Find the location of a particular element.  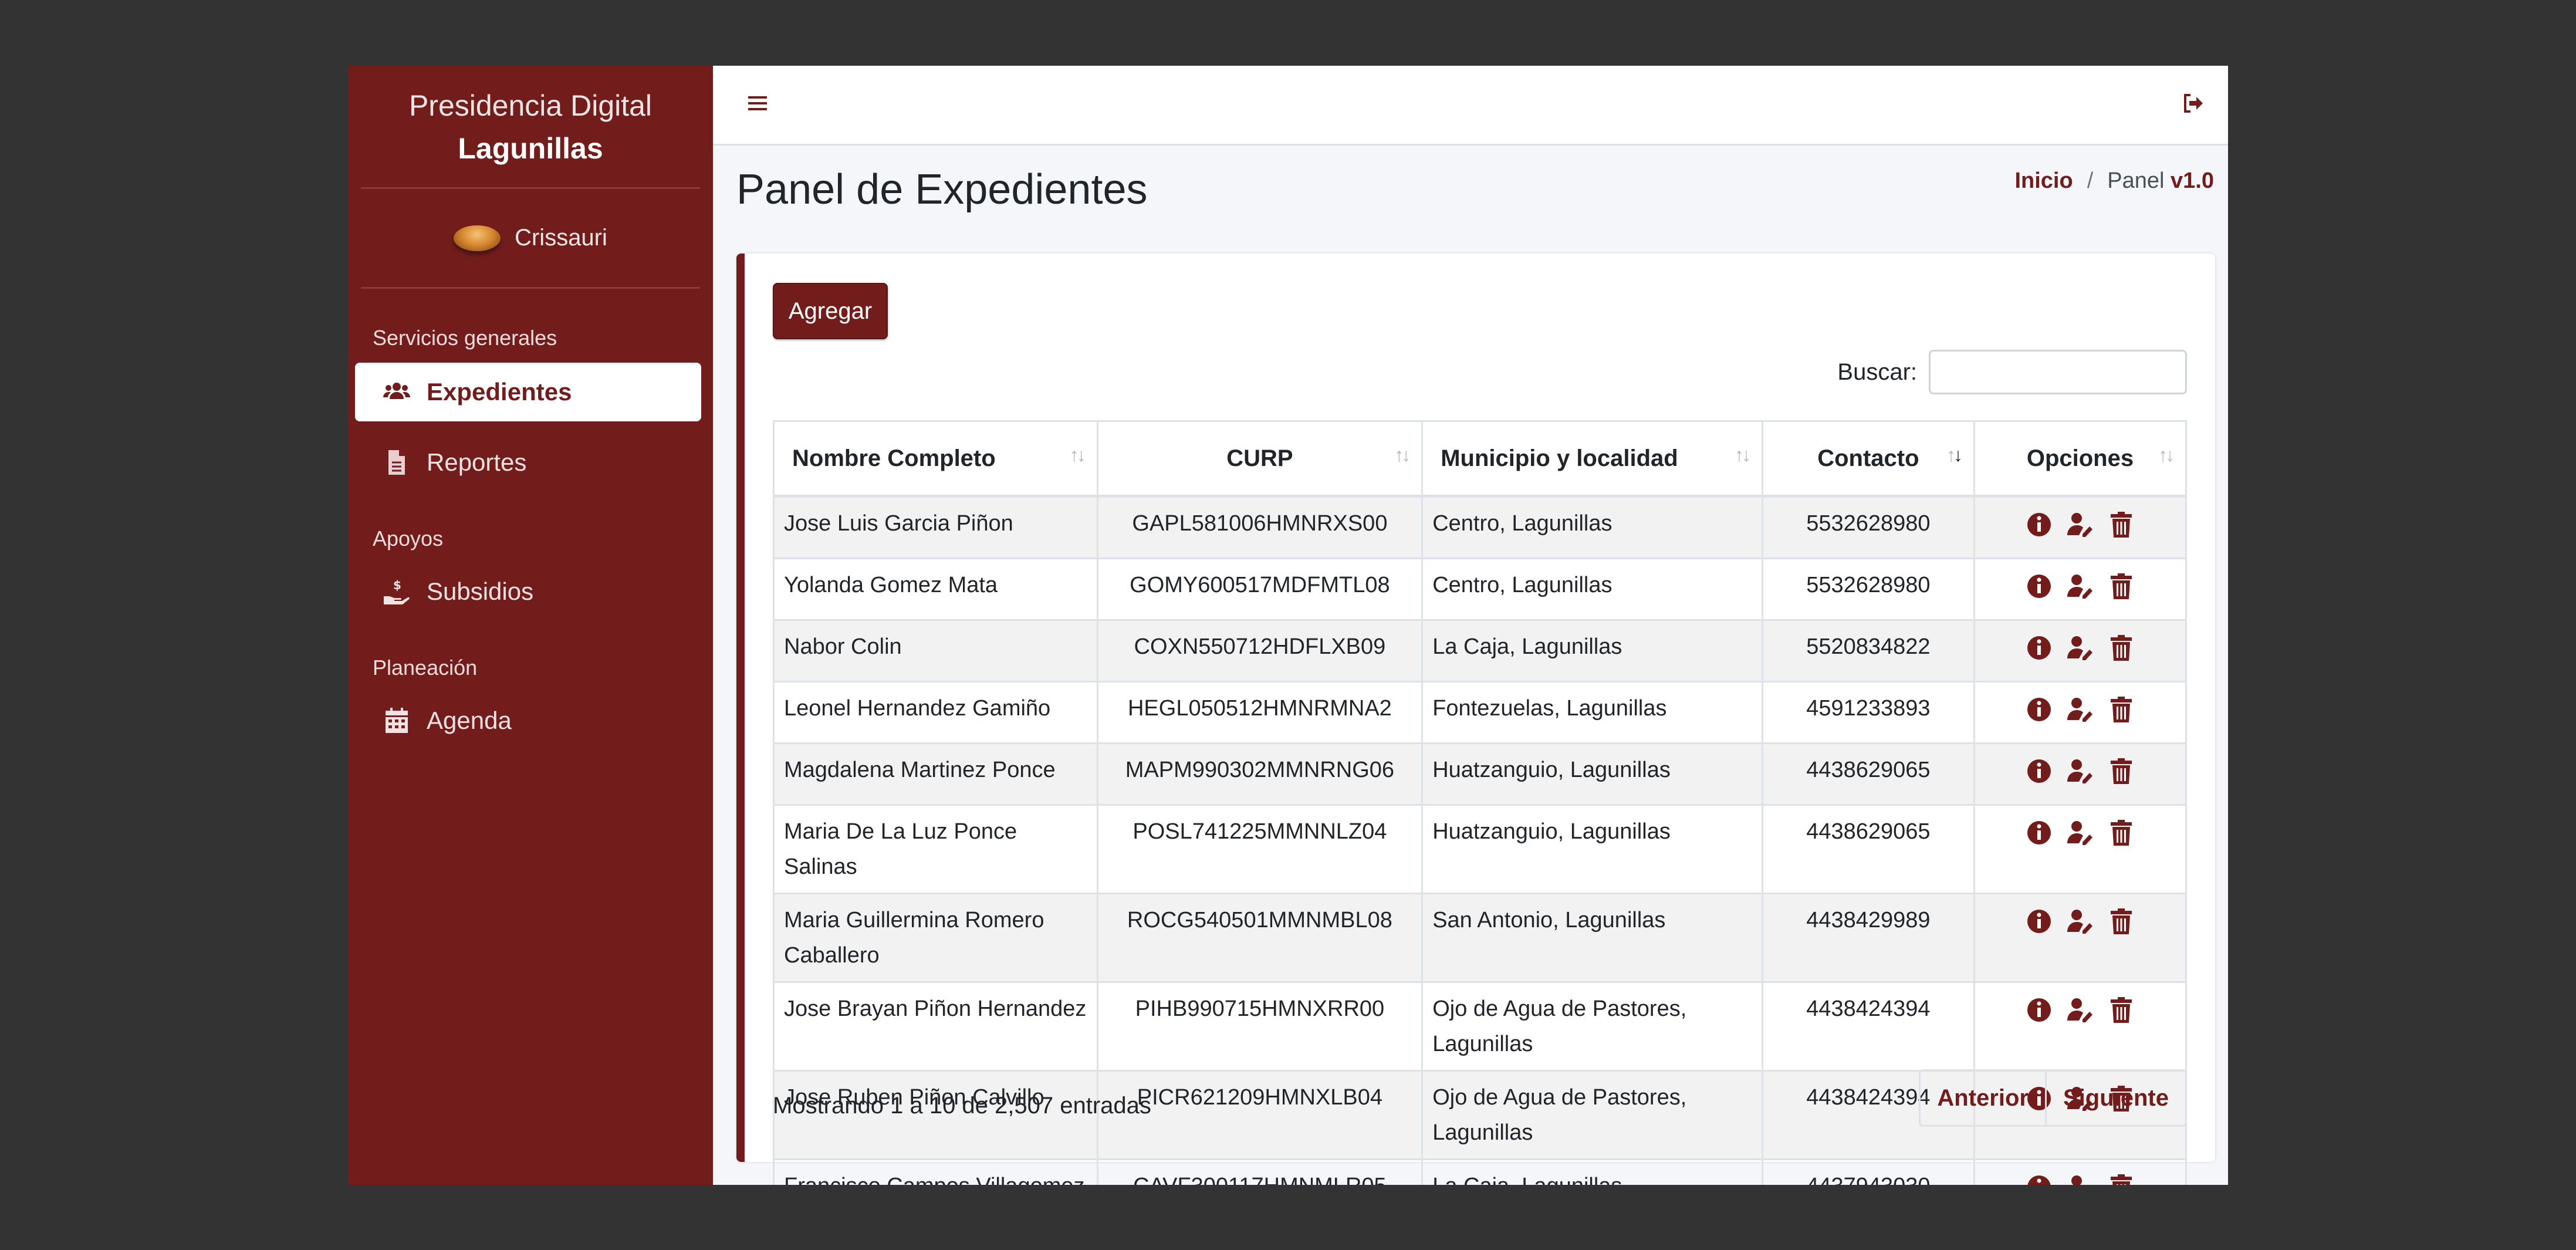

brand: Presidencia Digital Lagunillas is located at coordinates (530, 127).